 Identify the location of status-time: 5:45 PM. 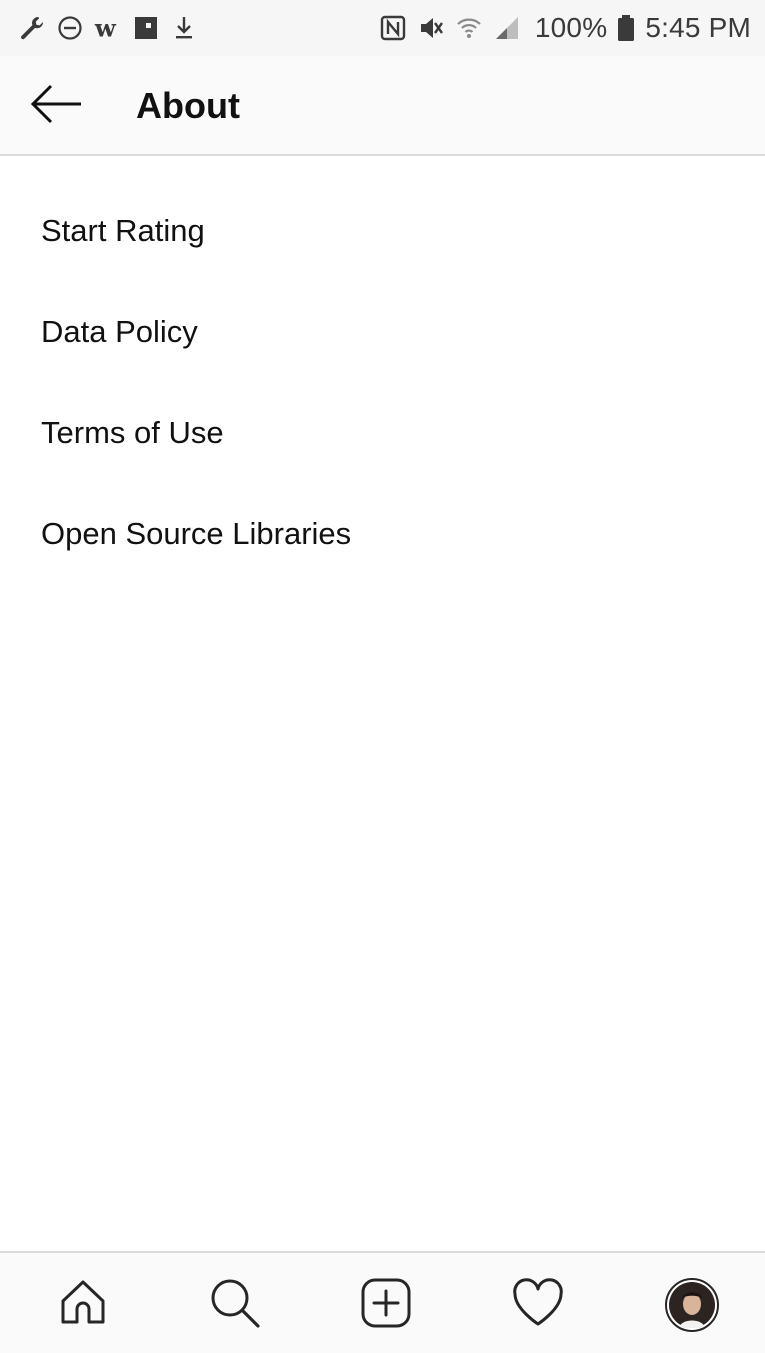
(698, 27).